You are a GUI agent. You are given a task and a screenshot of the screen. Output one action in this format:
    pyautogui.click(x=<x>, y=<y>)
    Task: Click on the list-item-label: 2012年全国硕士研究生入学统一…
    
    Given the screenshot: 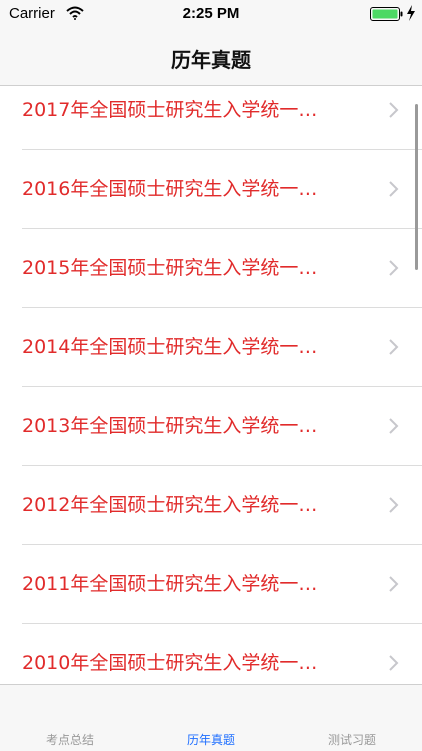 What is the action you would take?
    pyautogui.click(x=170, y=505)
    